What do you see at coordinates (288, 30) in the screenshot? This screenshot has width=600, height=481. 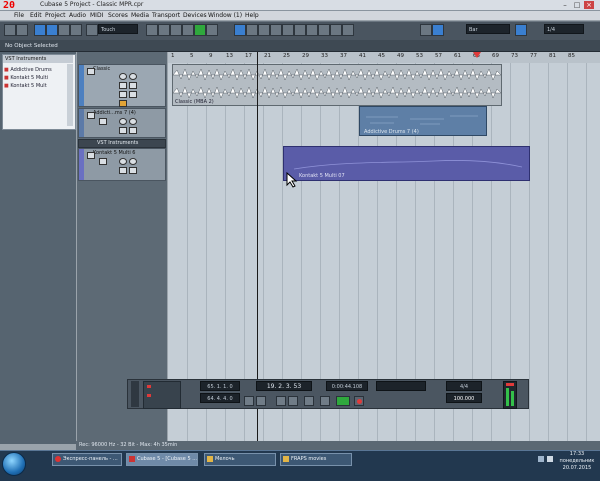 I see `erase-tool` at bounding box center [288, 30].